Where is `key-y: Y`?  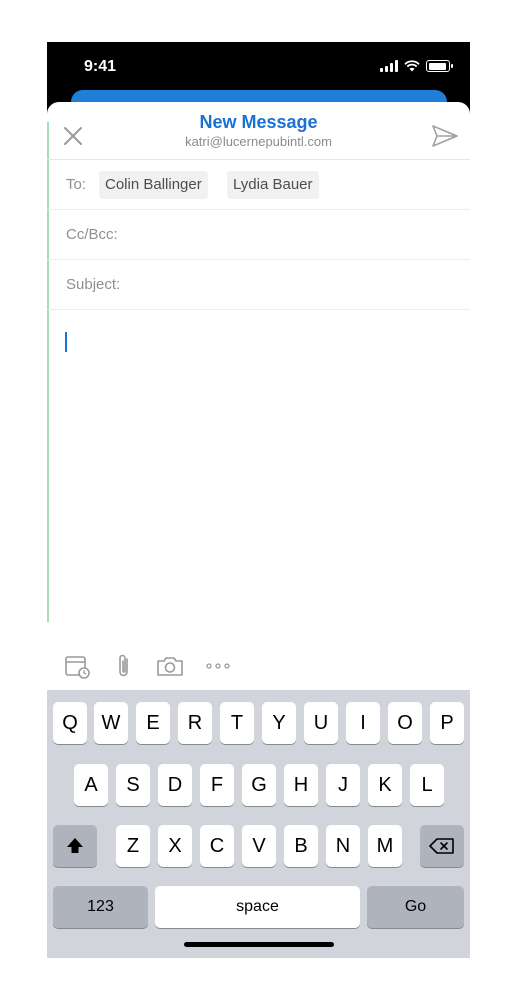 key-y: Y is located at coordinates (279, 723).